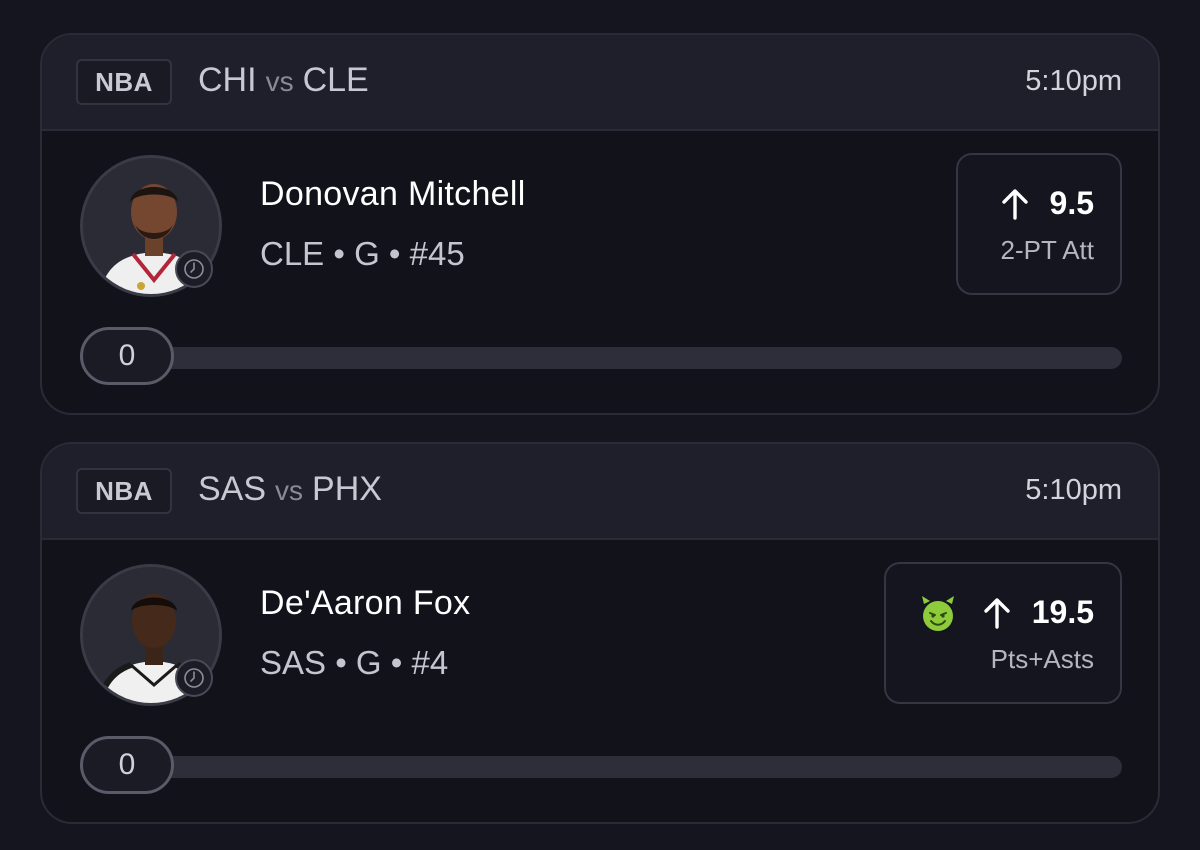  Describe the element at coordinates (227, 80) in the screenshot. I see `team-a: CHI` at that location.